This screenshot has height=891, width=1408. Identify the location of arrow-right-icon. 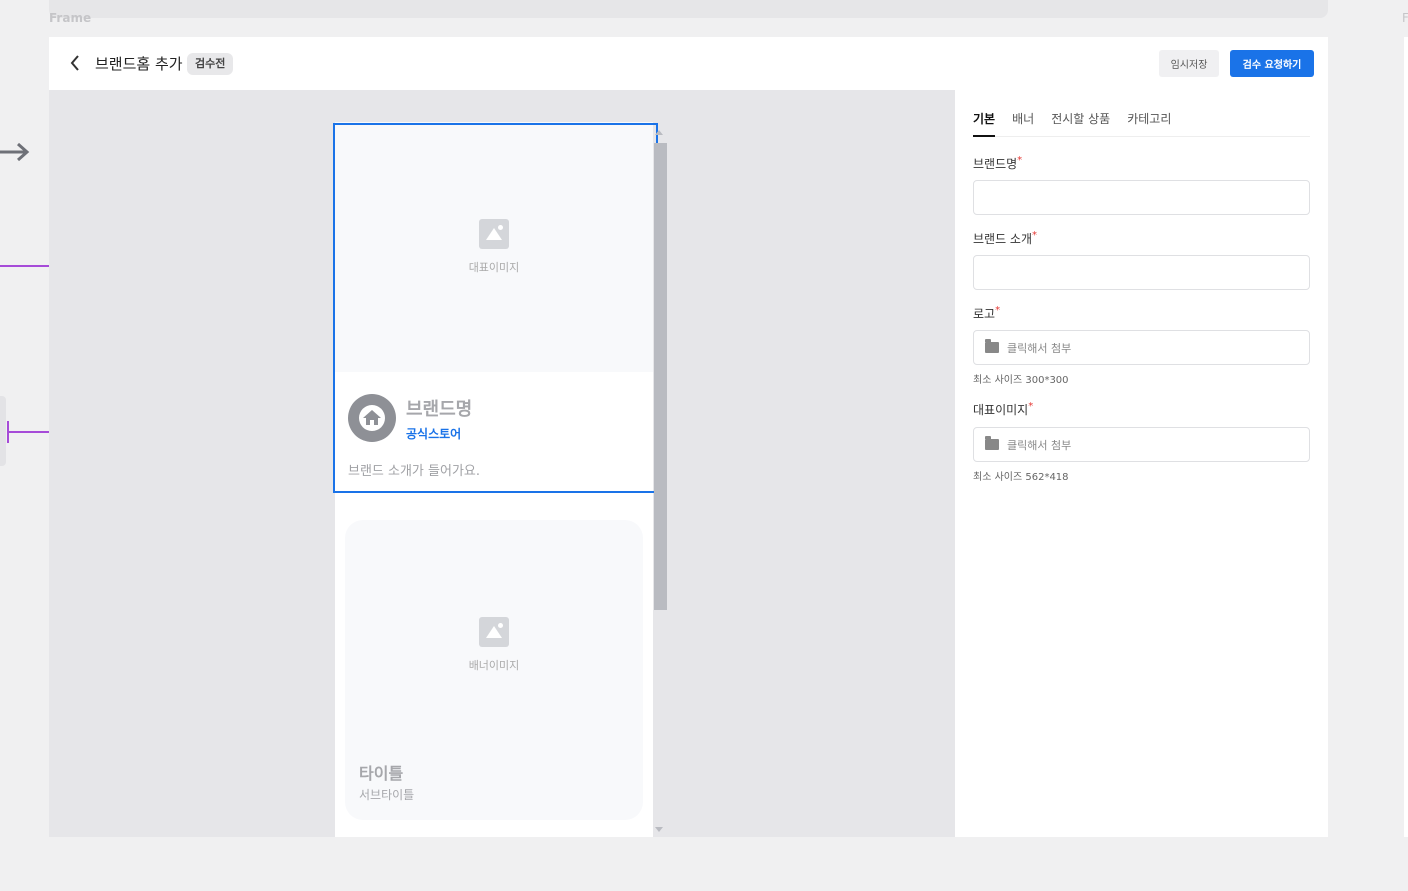
(15, 152).